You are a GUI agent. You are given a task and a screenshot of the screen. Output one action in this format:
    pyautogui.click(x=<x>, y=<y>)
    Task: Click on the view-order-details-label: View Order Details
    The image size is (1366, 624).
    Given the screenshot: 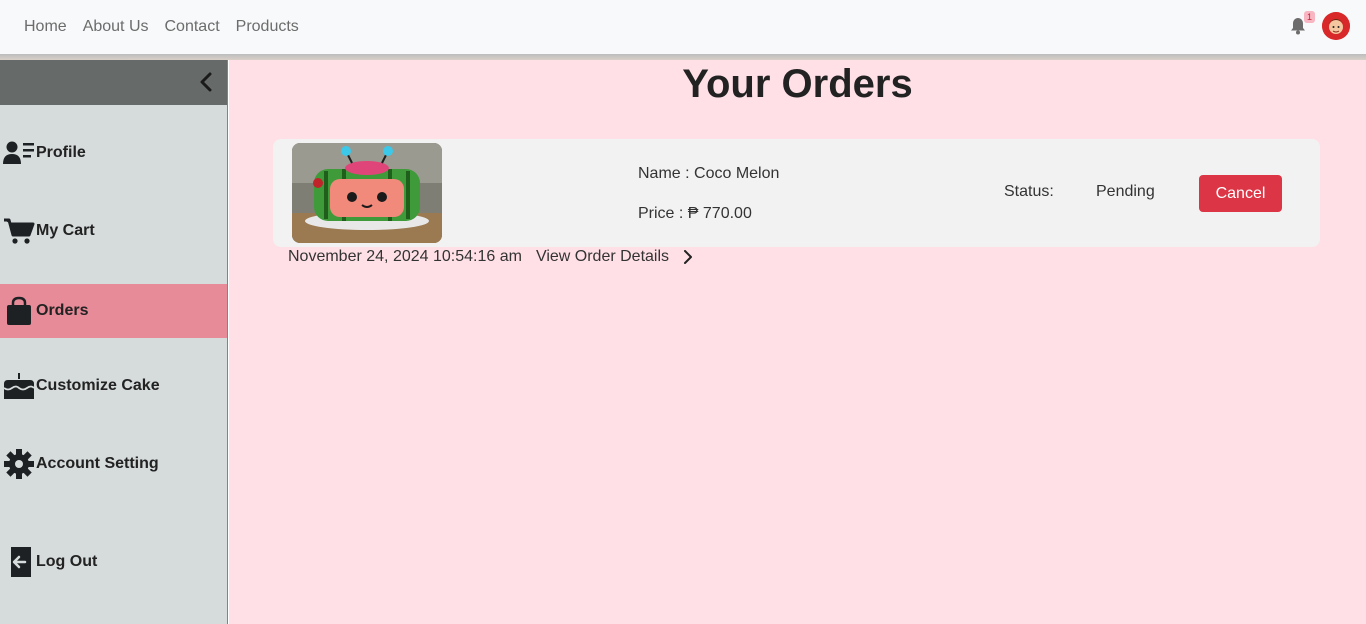 What is the action you would take?
    pyautogui.click(x=602, y=256)
    